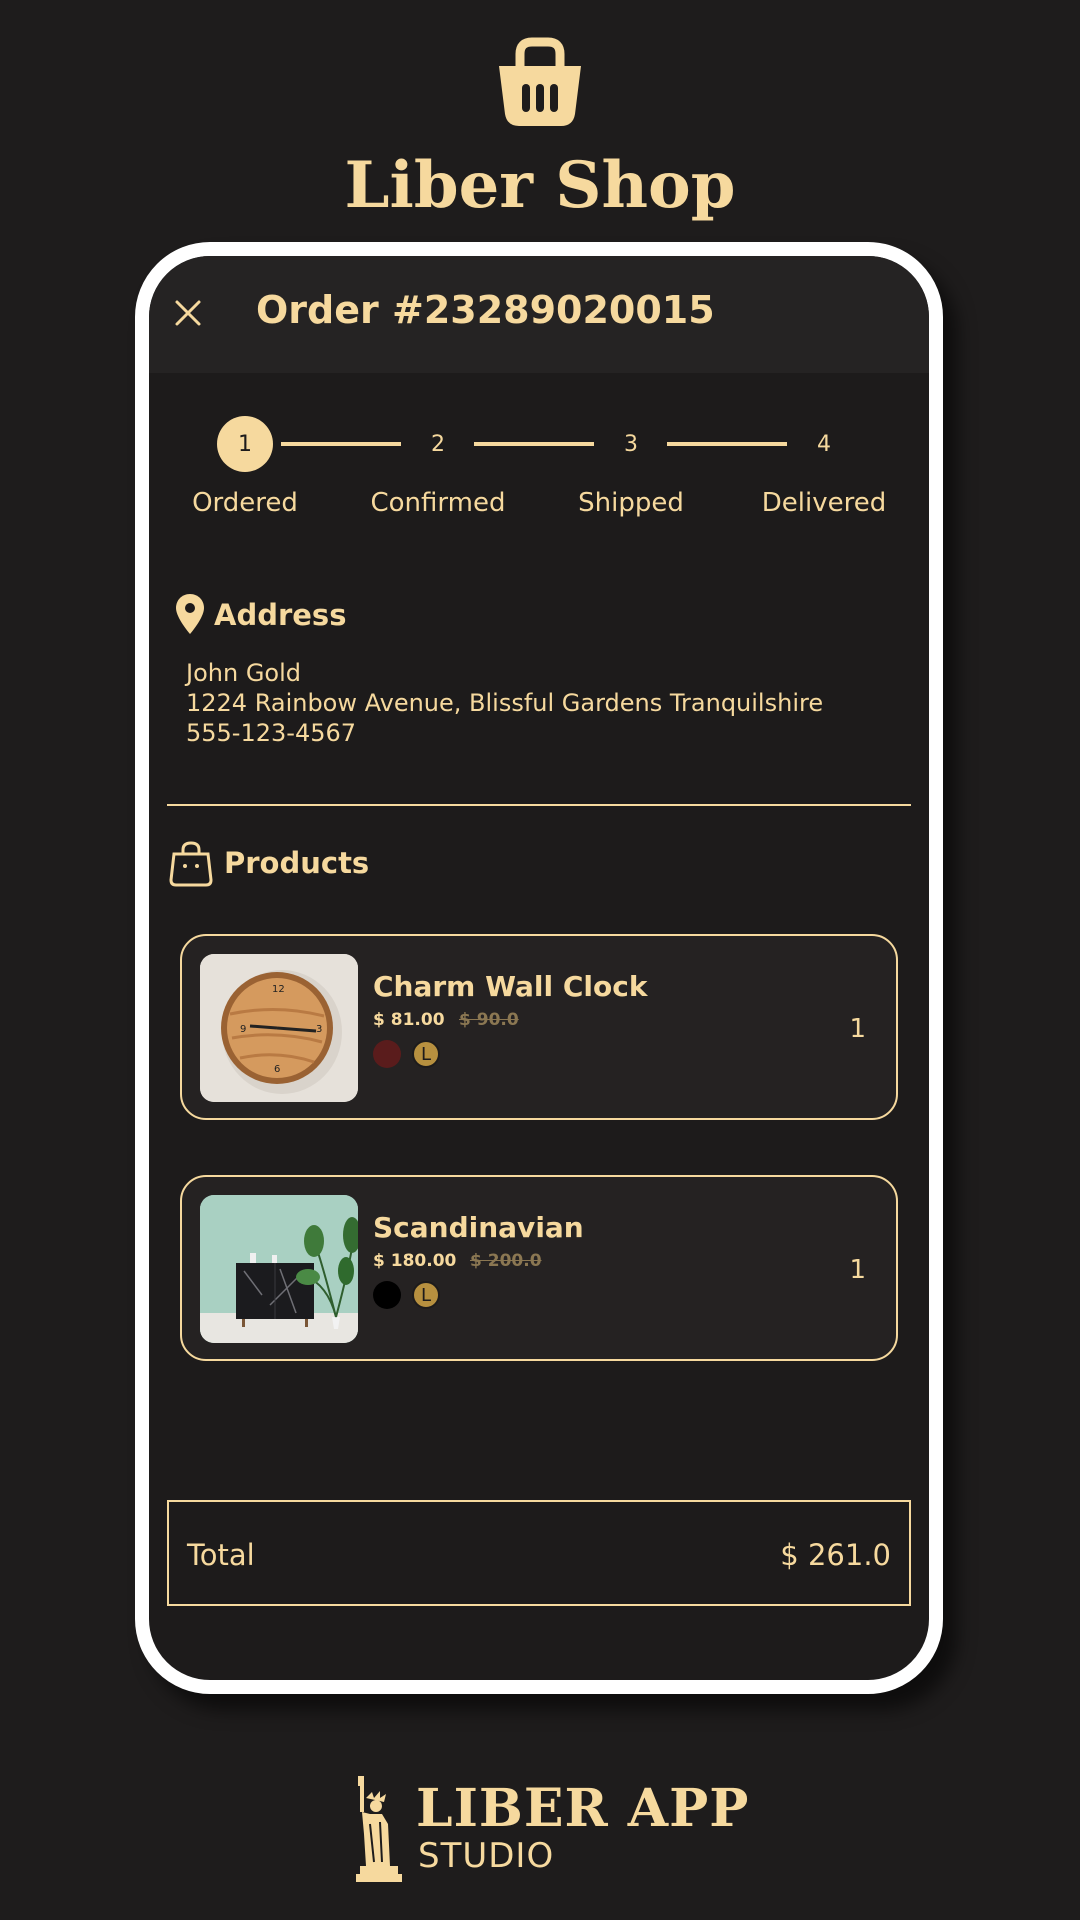 Image resolution: width=1080 pixels, height=1920 pixels. I want to click on product-price: $ 180.00, so click(415, 1261).